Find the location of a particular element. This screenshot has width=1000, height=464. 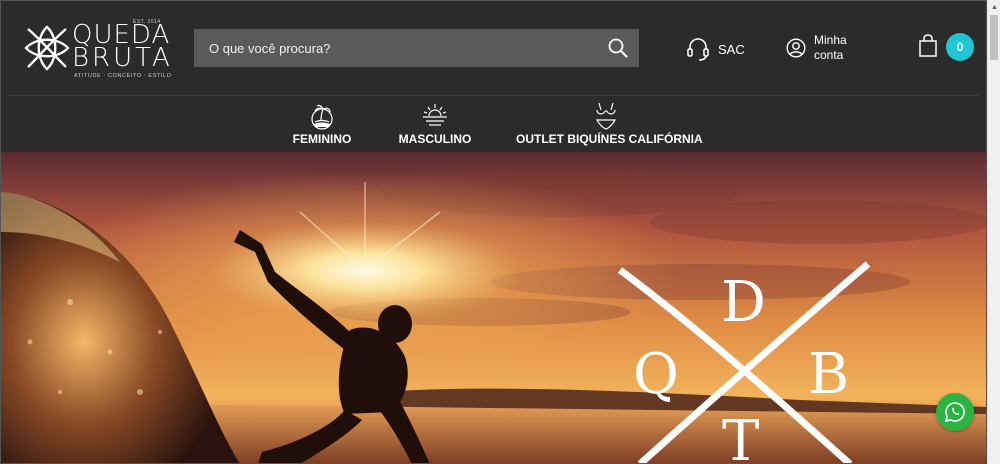

search-icon is located at coordinates (618, 48).